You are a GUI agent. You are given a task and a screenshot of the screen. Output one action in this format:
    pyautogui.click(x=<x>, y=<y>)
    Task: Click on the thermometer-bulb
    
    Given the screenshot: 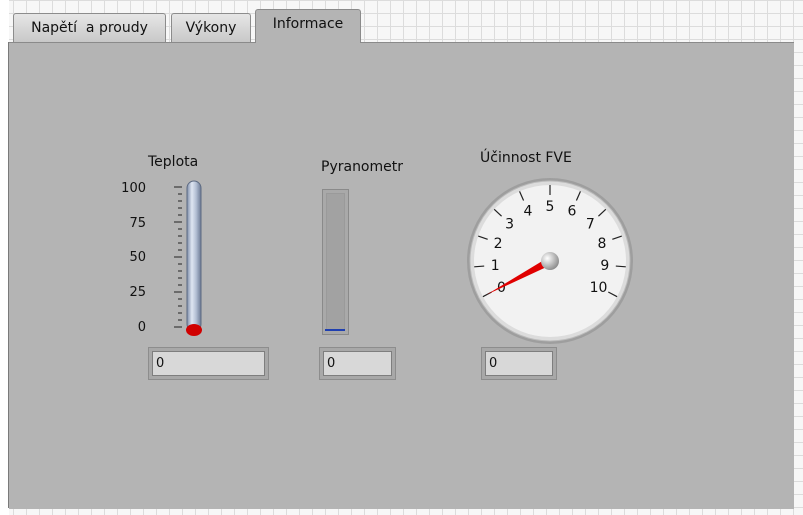 What is the action you would take?
    pyautogui.click(x=194, y=330)
    